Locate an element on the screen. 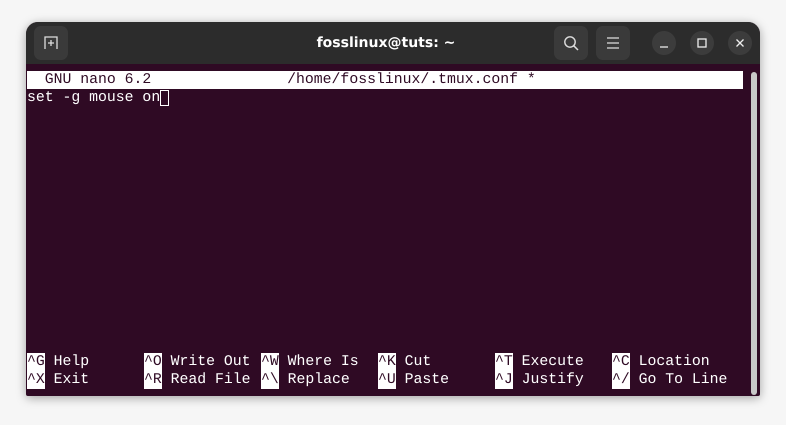  shortcut-label: Write Out is located at coordinates (210, 362).